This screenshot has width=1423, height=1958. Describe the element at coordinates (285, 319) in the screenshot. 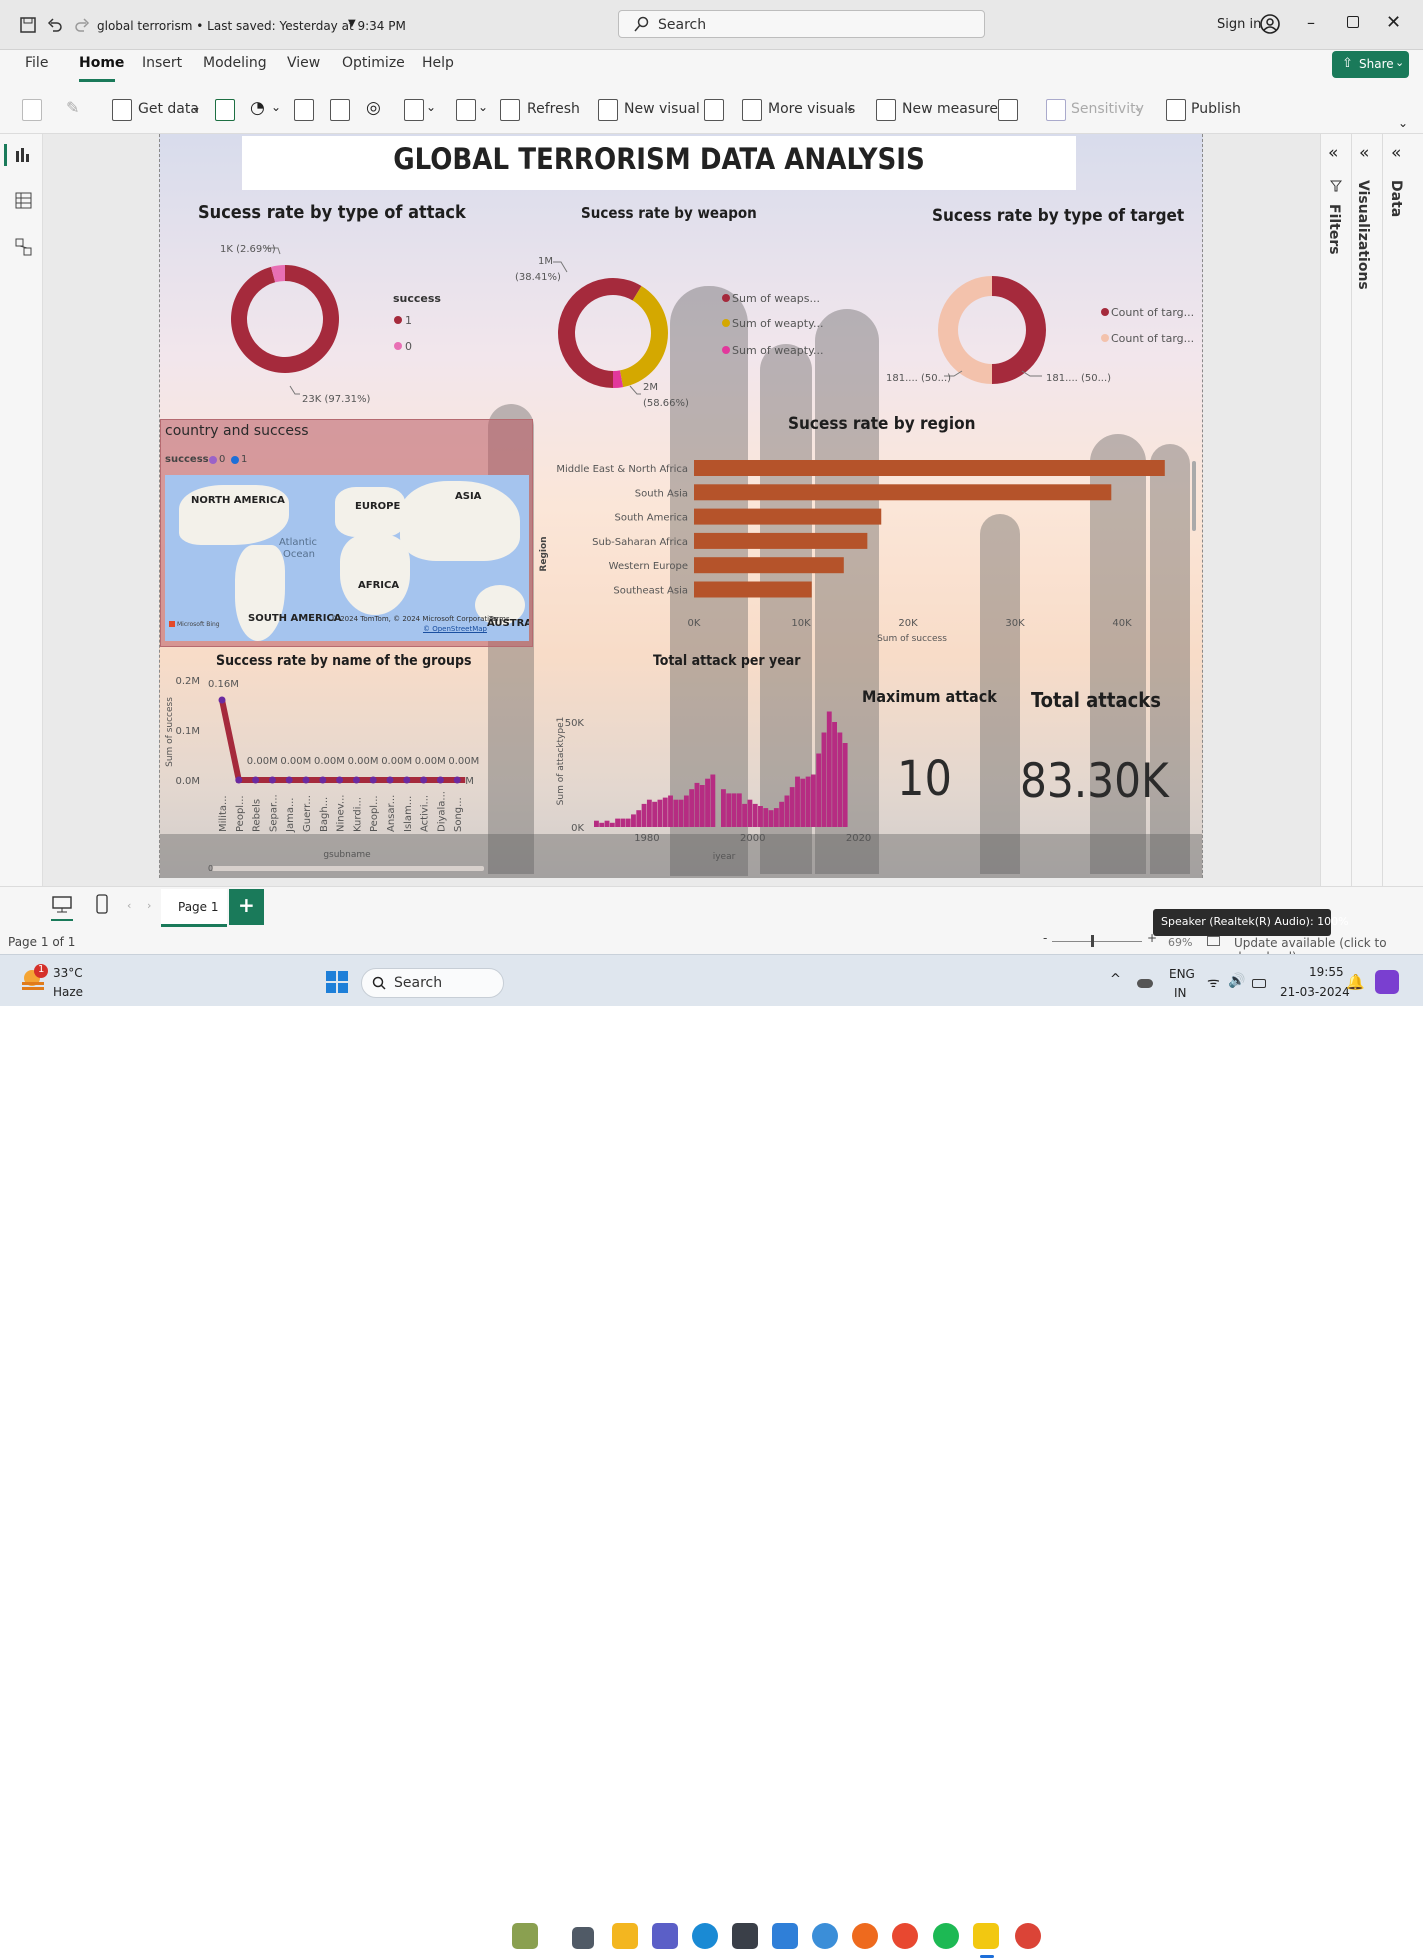

I see `attack-slice-success` at that location.